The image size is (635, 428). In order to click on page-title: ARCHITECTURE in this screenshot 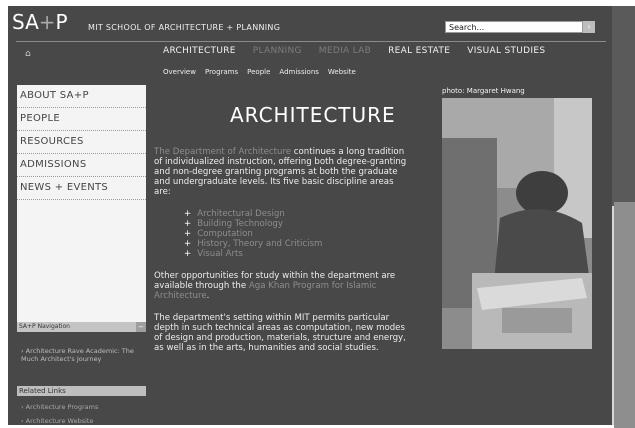, I will do `click(313, 115)`.